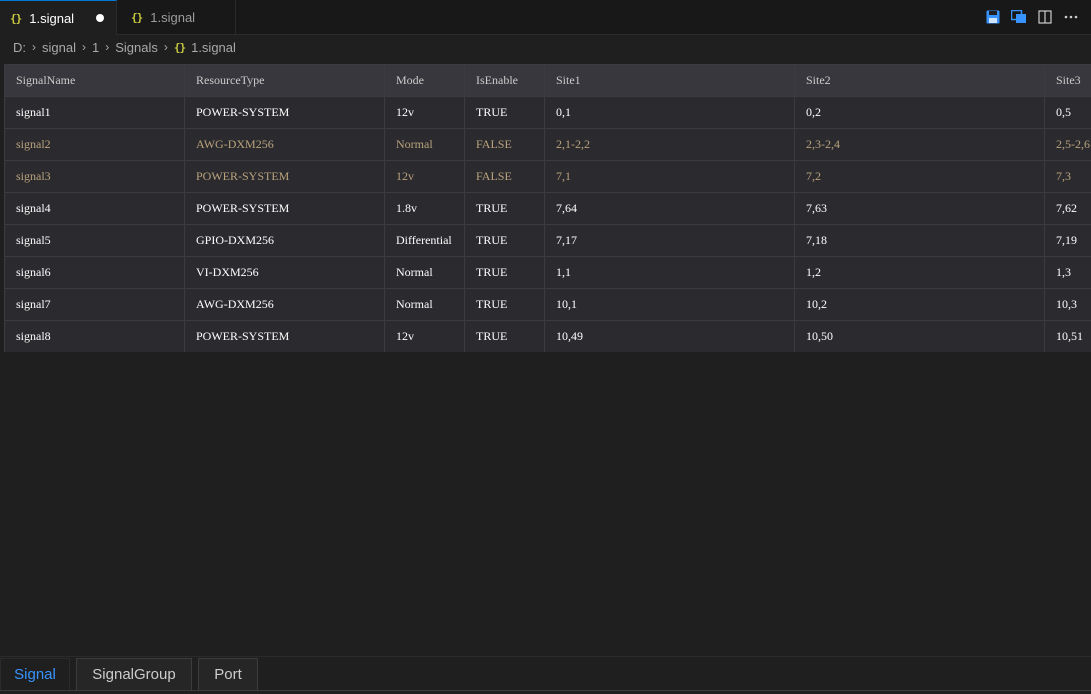  What do you see at coordinates (545, 675) in the screenshot?
I see `sheet-tab-bar: Signal SignalGroup Port` at bounding box center [545, 675].